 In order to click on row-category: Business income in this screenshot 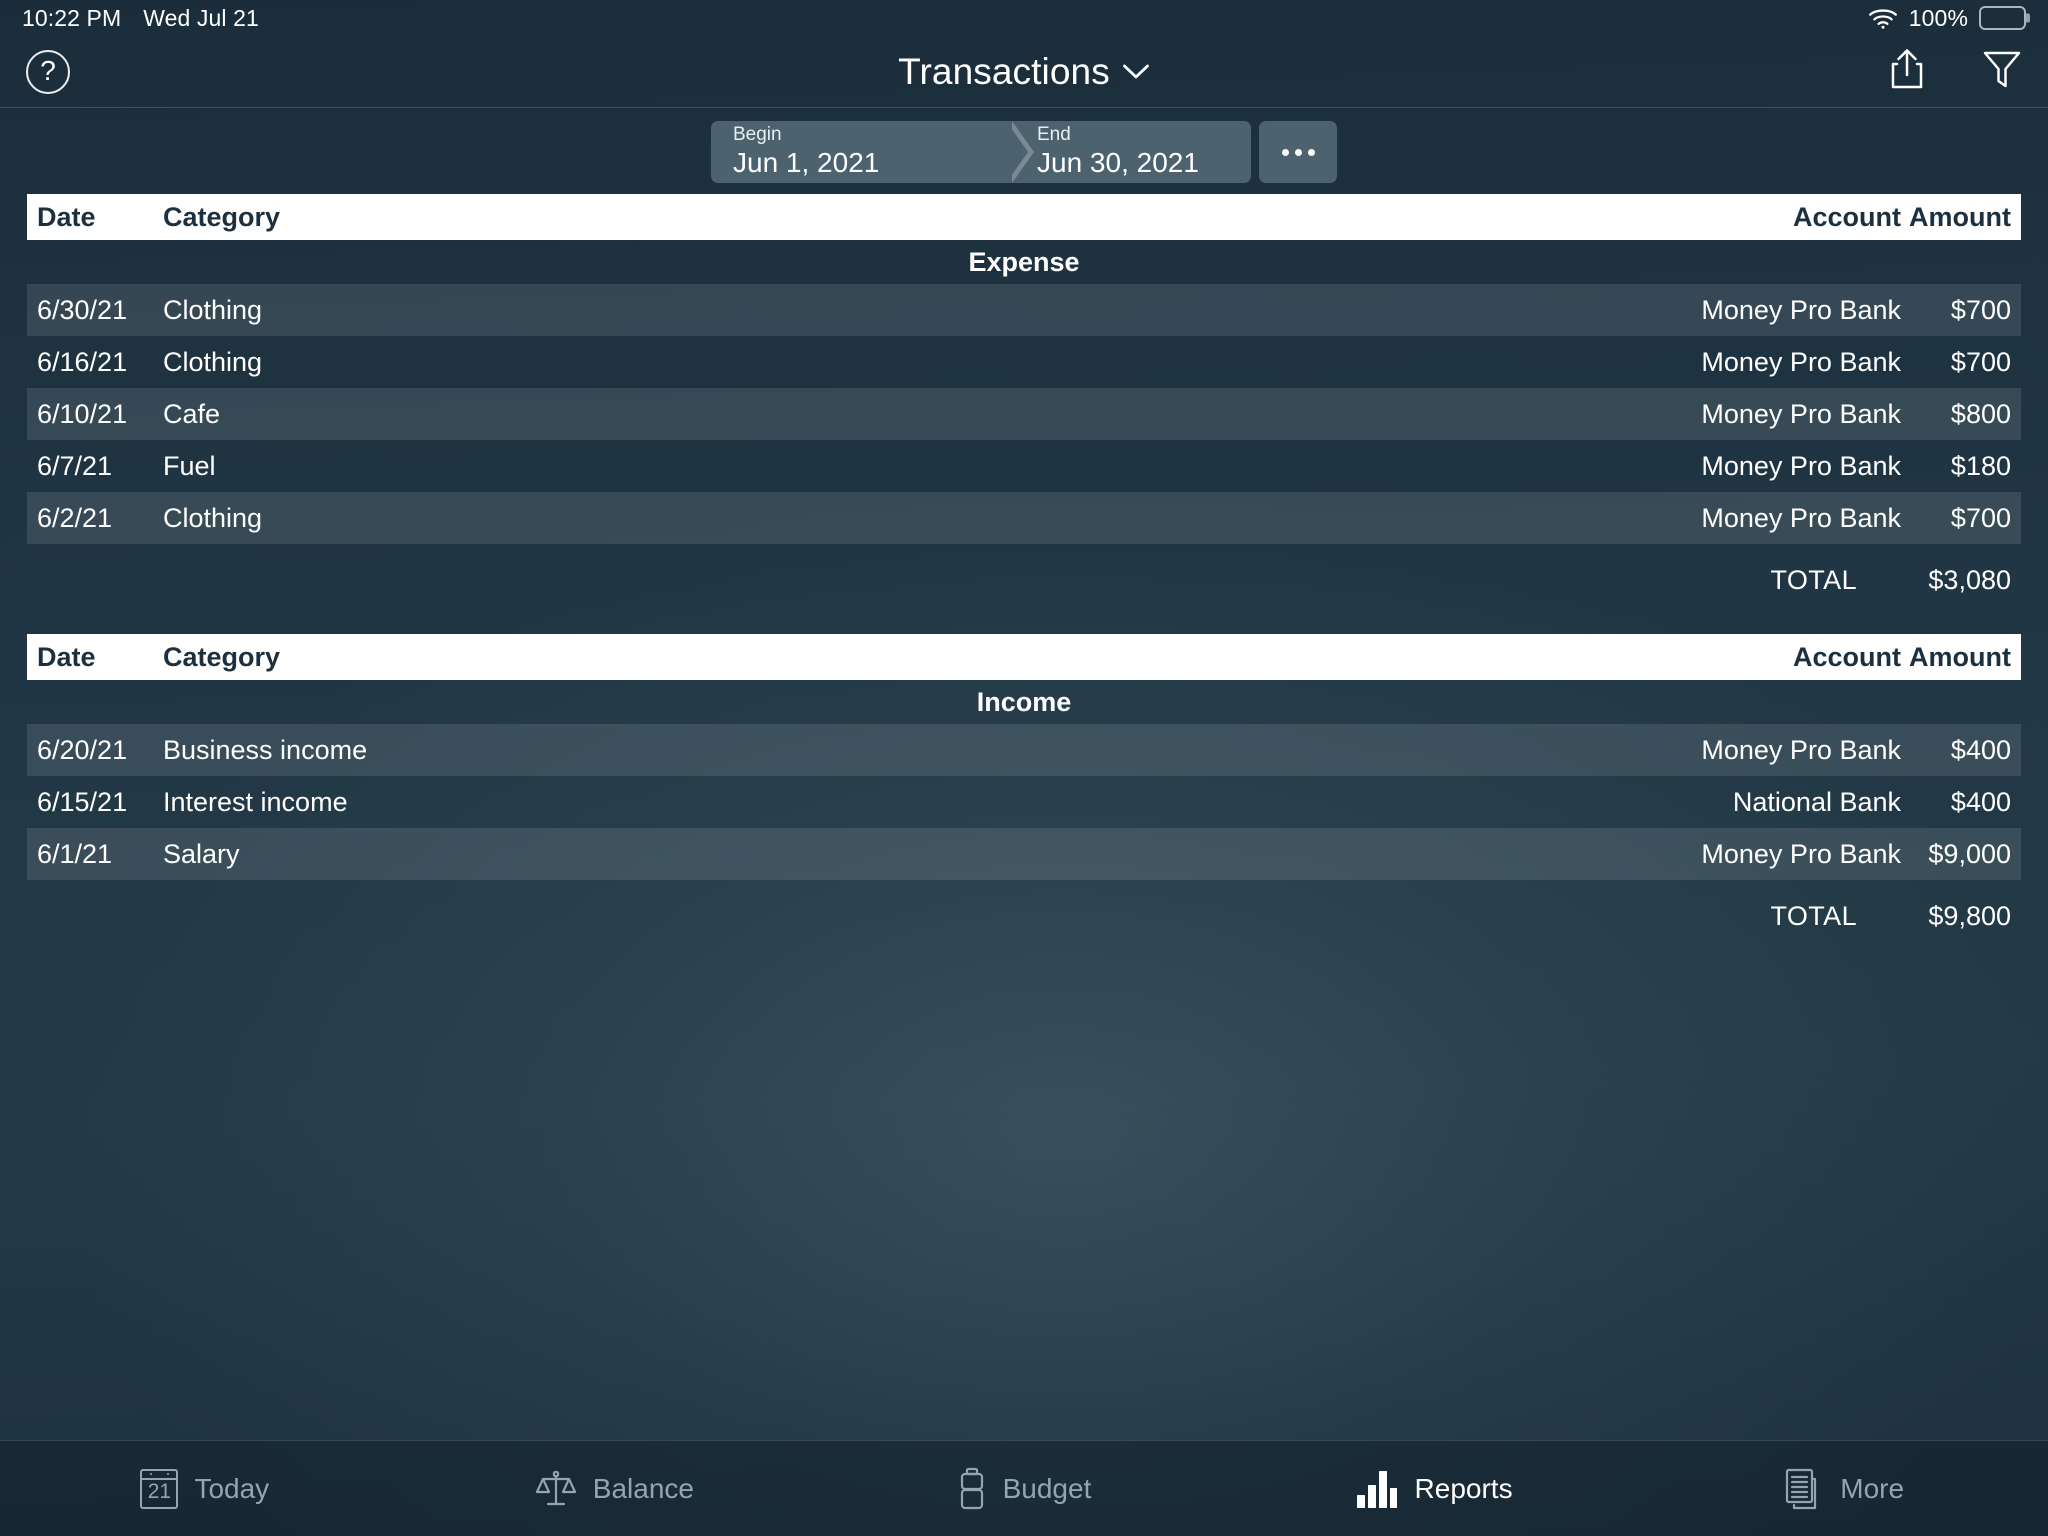, I will do `click(265, 749)`.